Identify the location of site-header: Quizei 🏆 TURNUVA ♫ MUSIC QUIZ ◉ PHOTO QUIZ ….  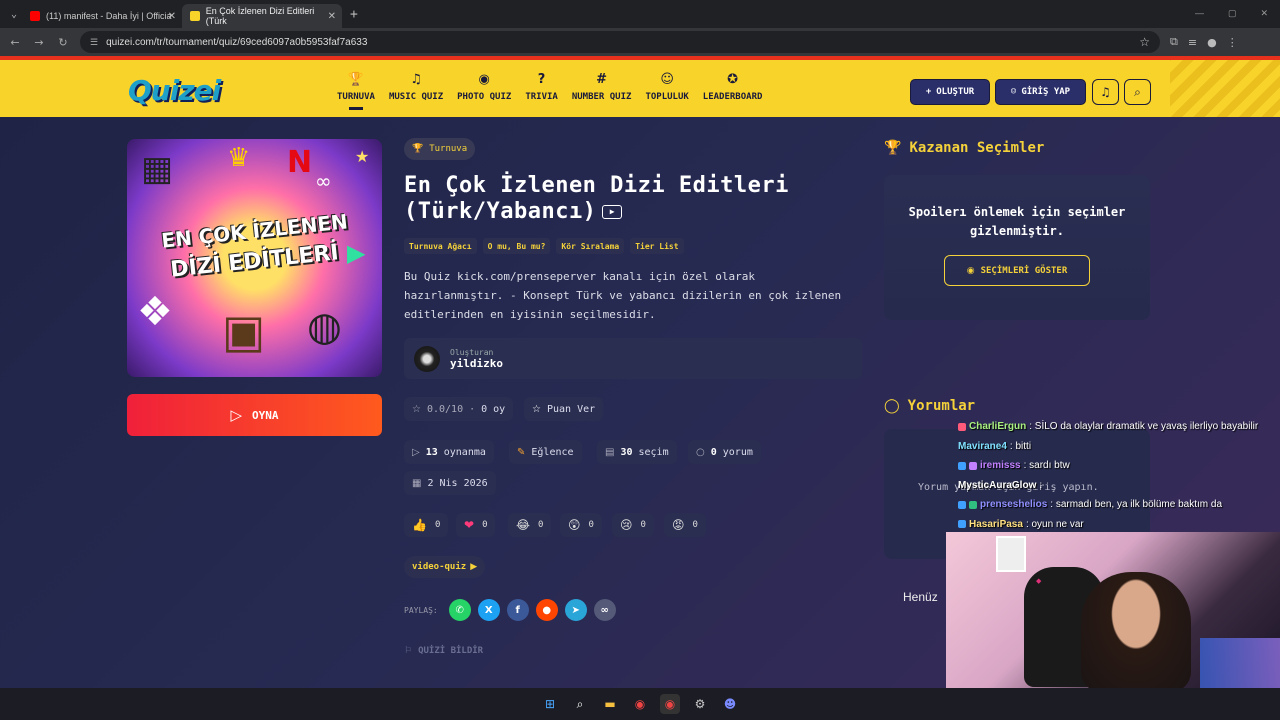
(640, 86).